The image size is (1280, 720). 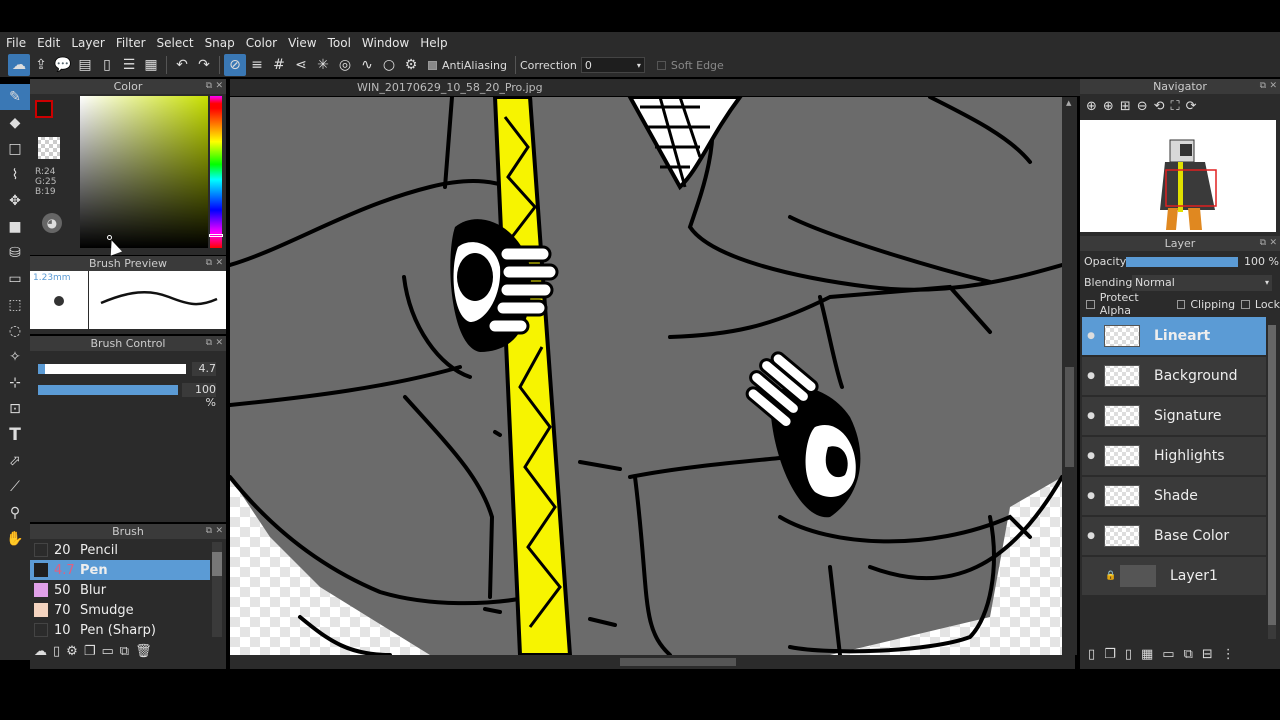 I want to click on new-folder-icon: ▭, so click(x=1168, y=654).